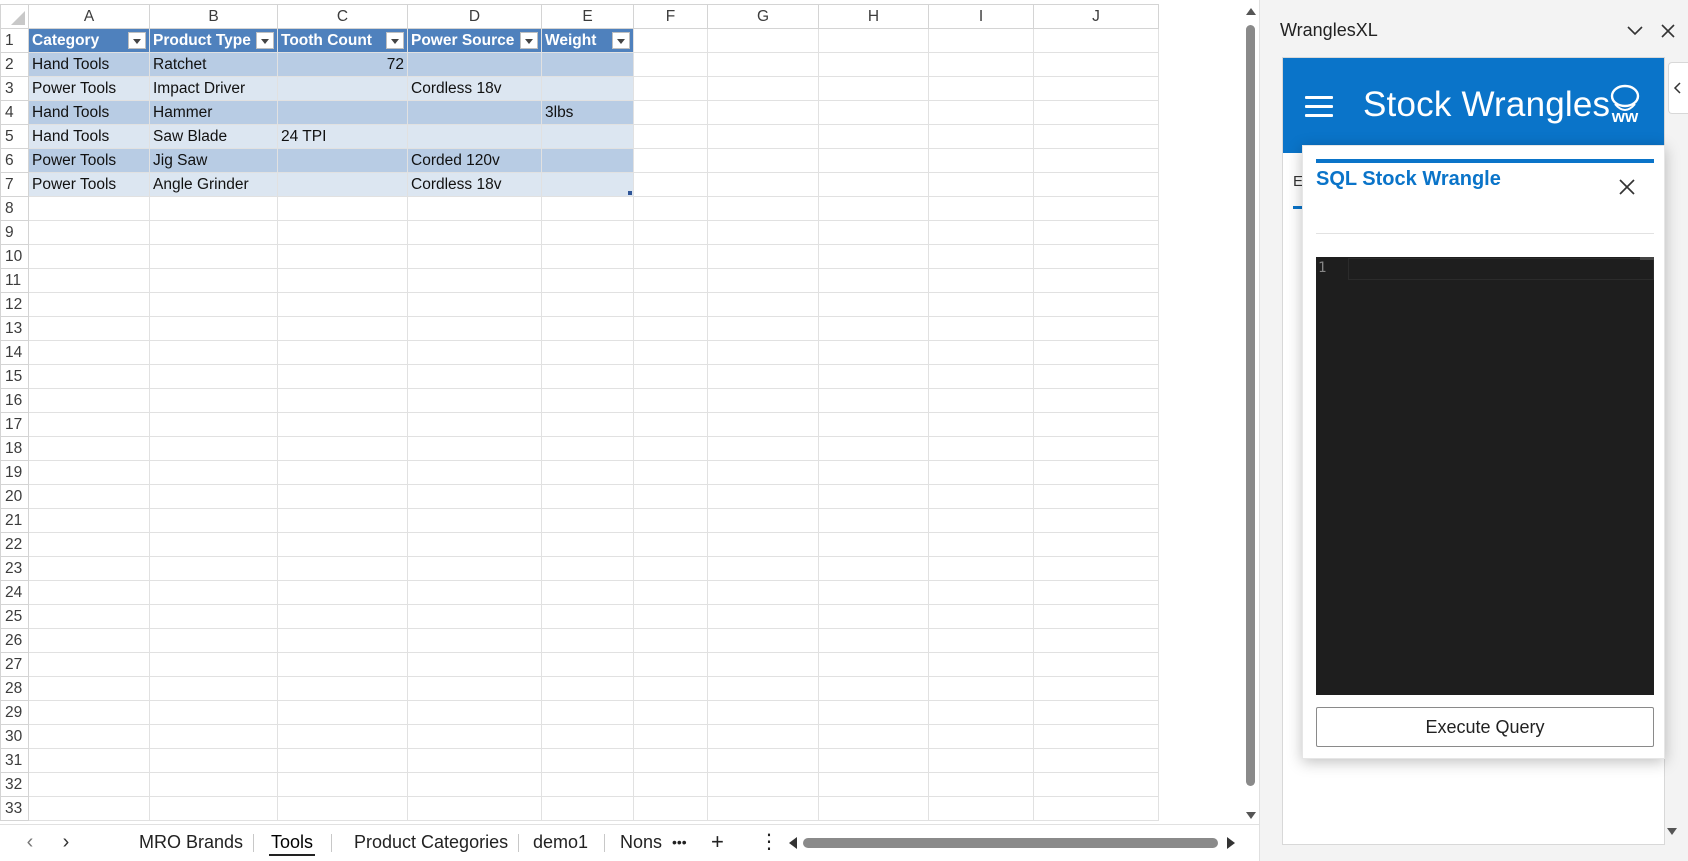  What do you see at coordinates (474, 88) in the screenshot?
I see `table-cell: Cordless 18v` at bounding box center [474, 88].